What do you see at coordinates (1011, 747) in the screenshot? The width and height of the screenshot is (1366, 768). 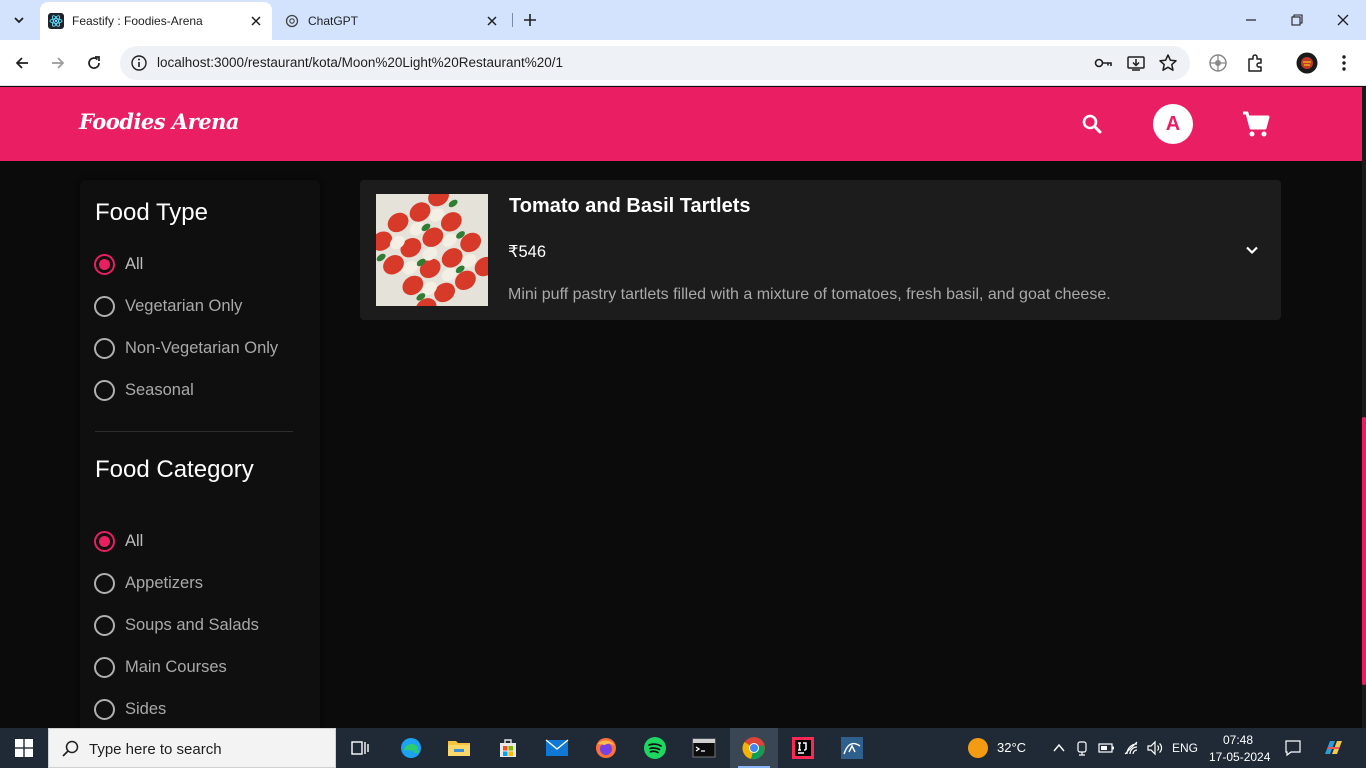 I see `temperature: 32°C` at bounding box center [1011, 747].